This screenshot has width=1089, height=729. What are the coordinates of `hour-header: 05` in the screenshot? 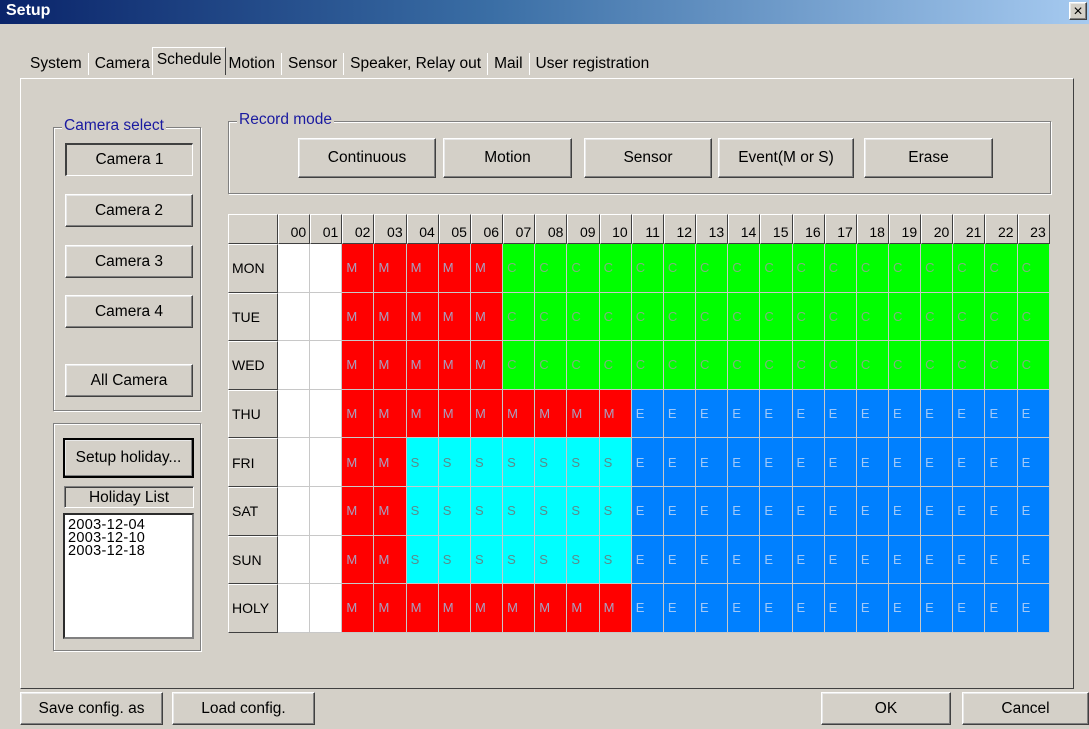 It's located at (454, 229).